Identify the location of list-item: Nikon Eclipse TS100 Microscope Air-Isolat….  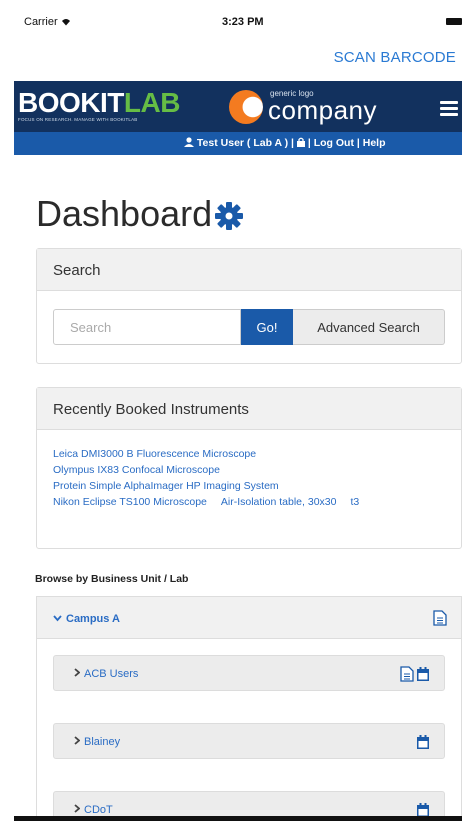
(257, 502).